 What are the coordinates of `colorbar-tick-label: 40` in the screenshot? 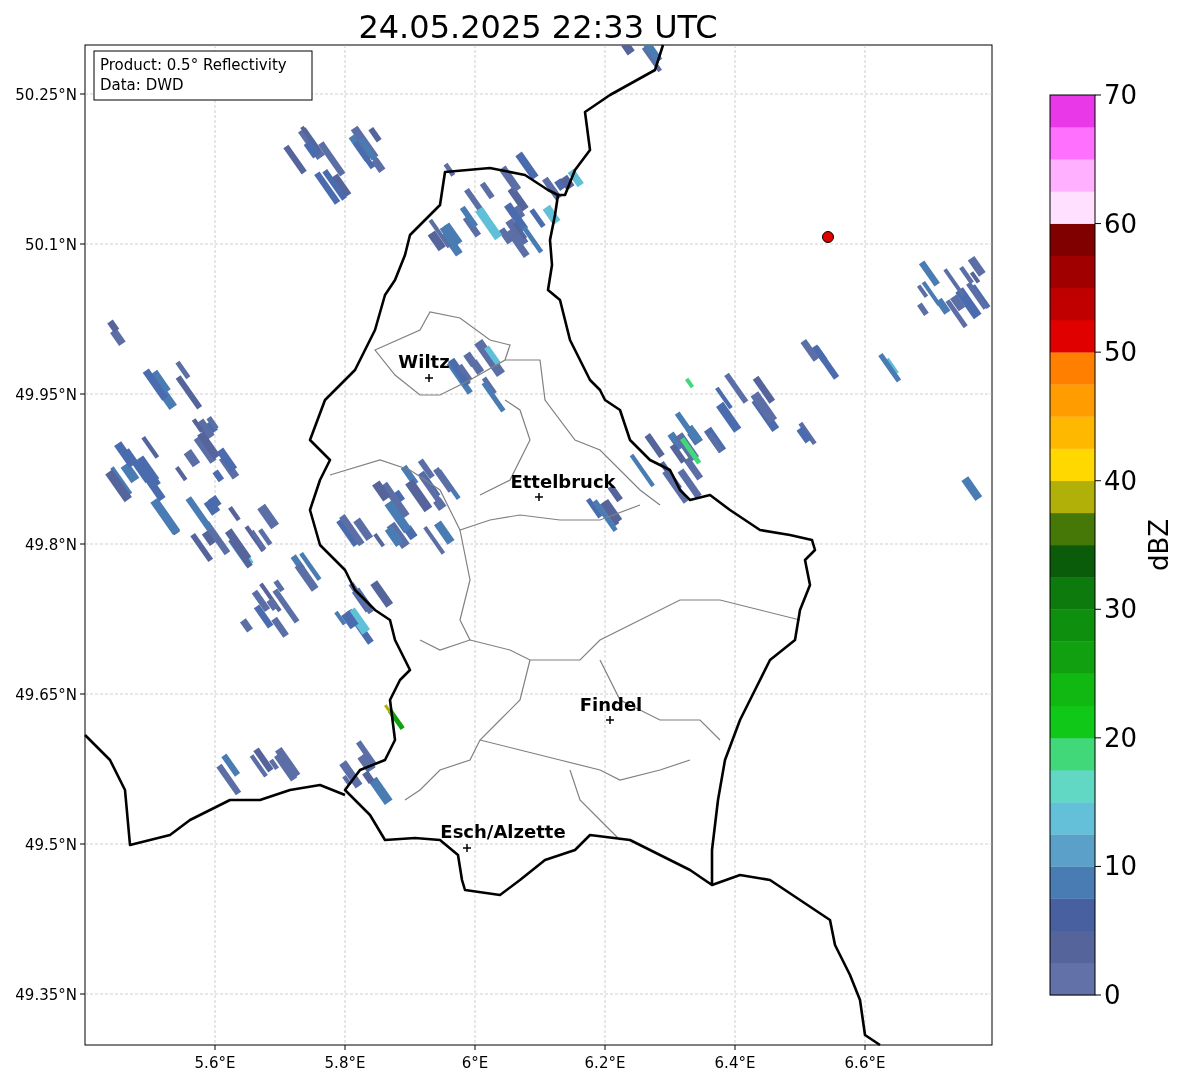 It's located at (1121, 480).